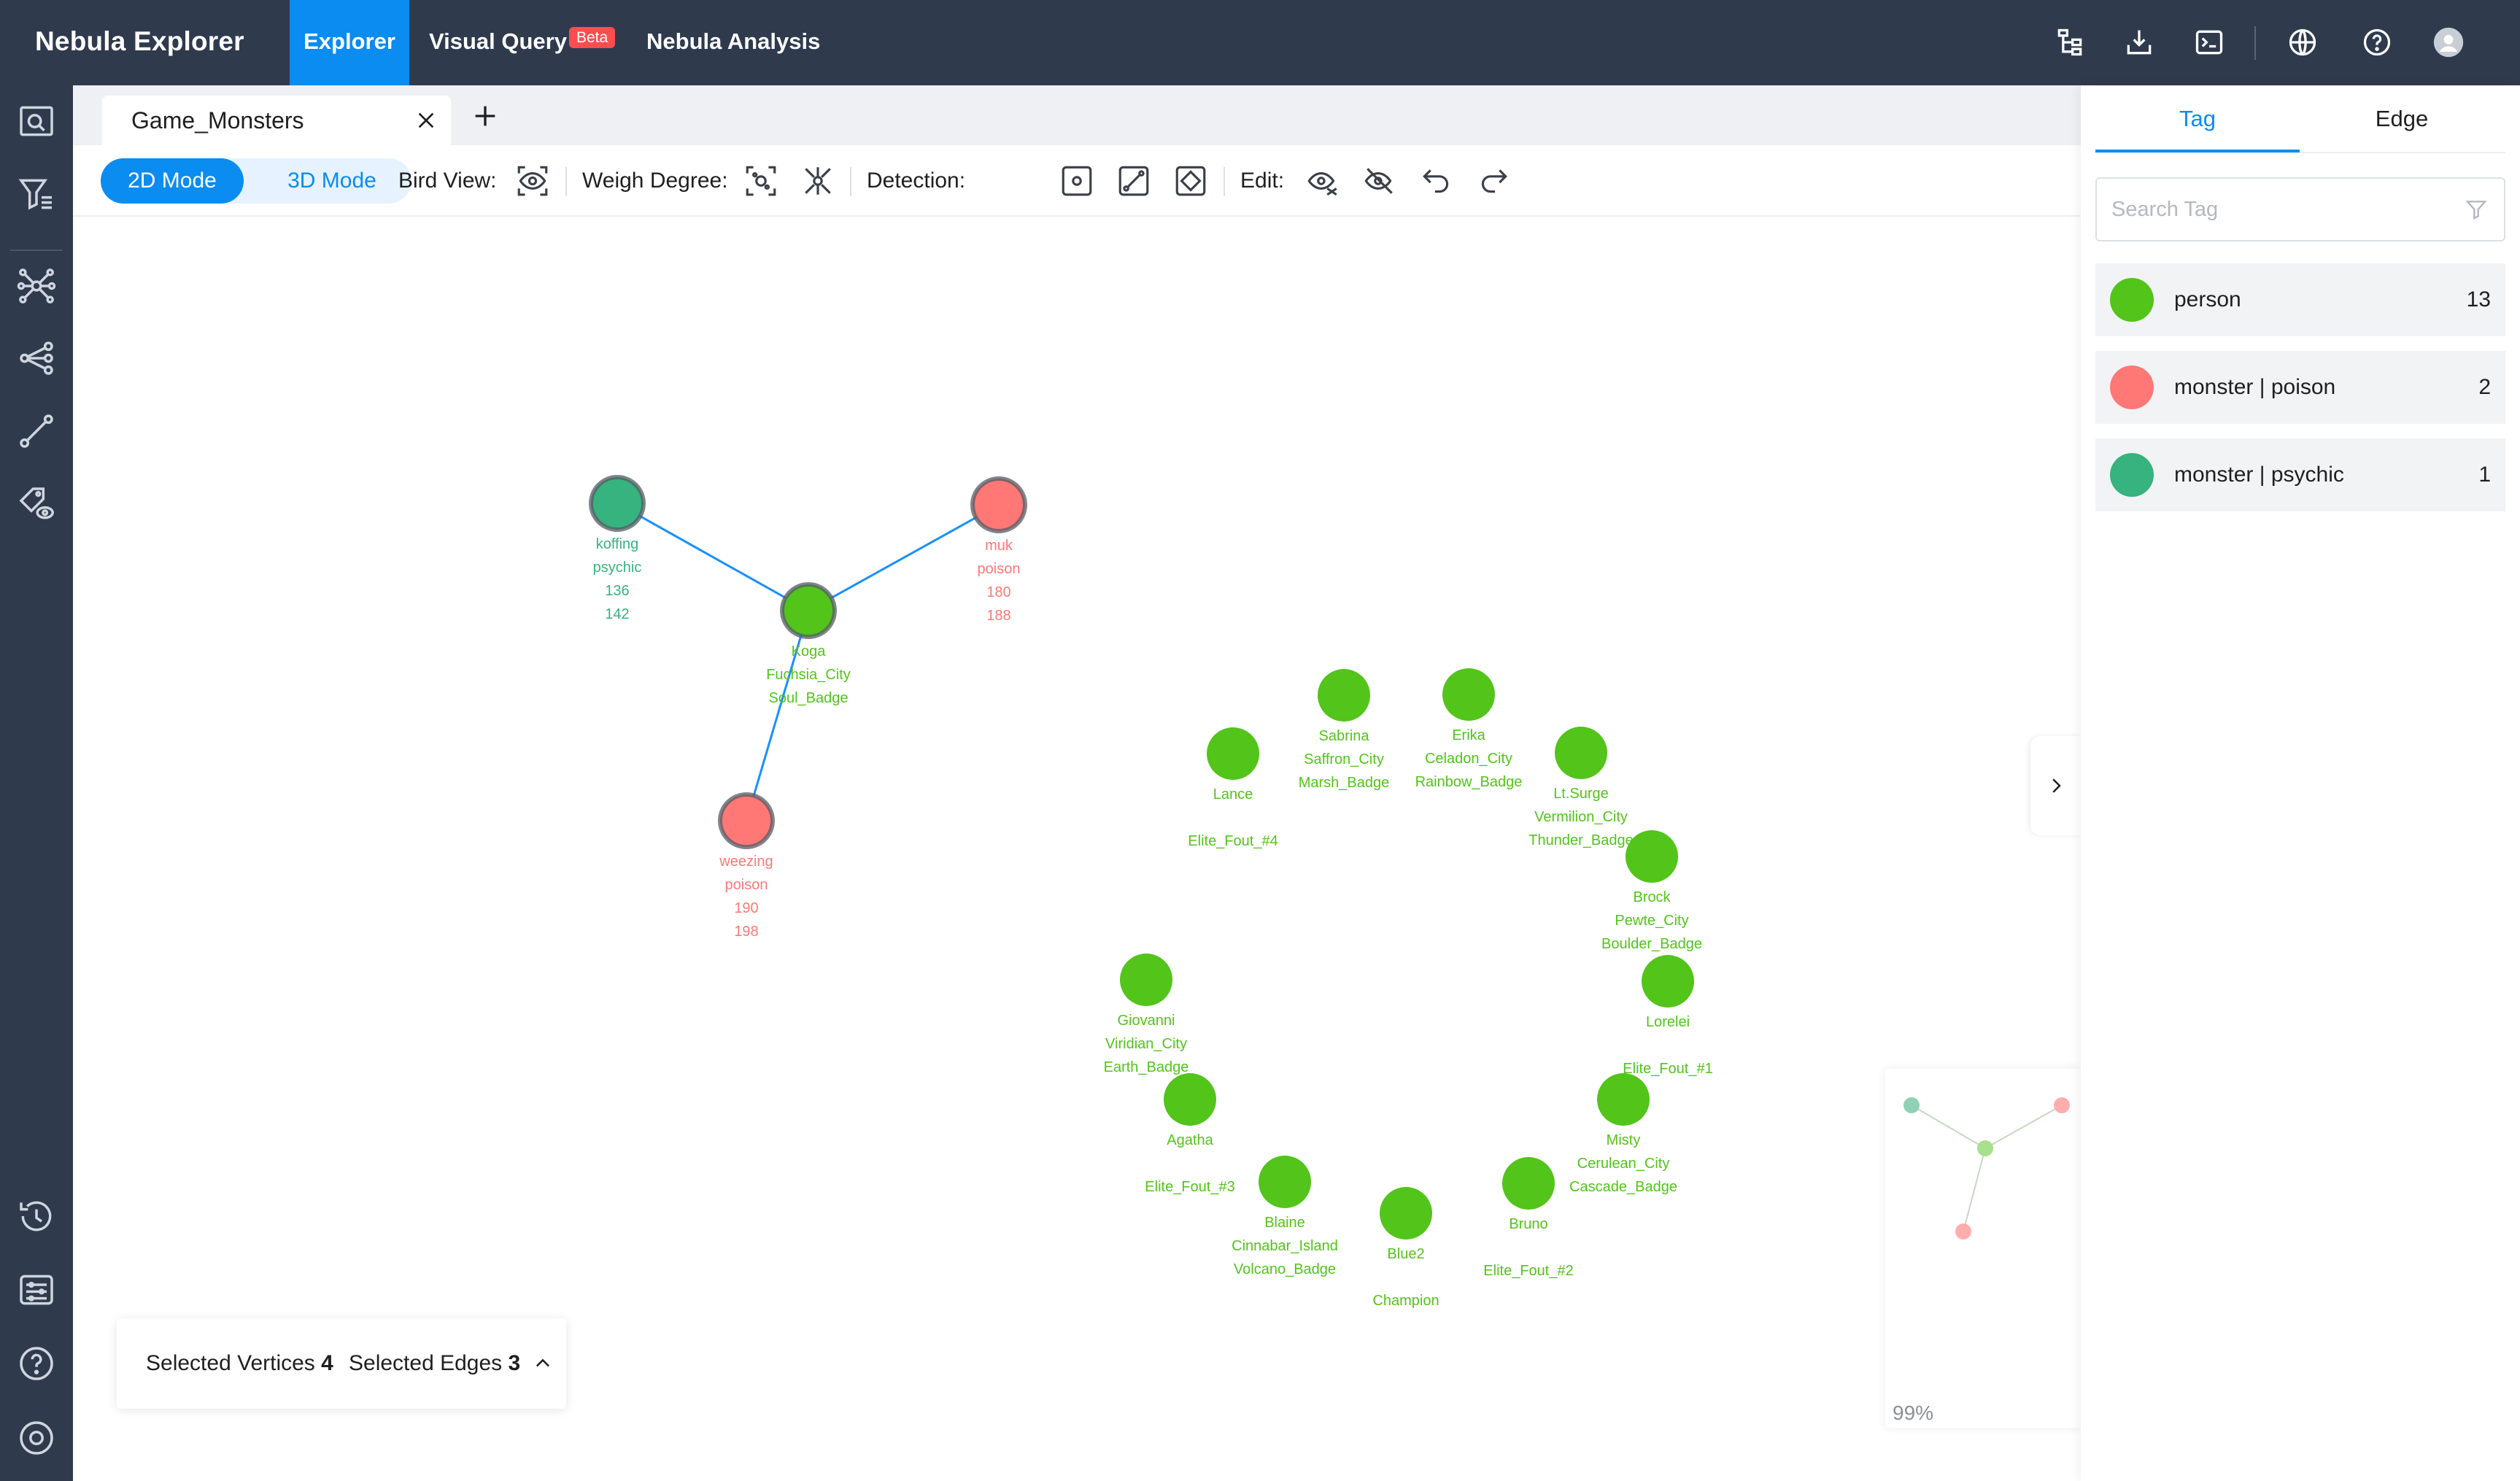 This screenshot has height=1481, width=2520. I want to click on tab-game-monsters: Game_Monsters, so click(276, 120).